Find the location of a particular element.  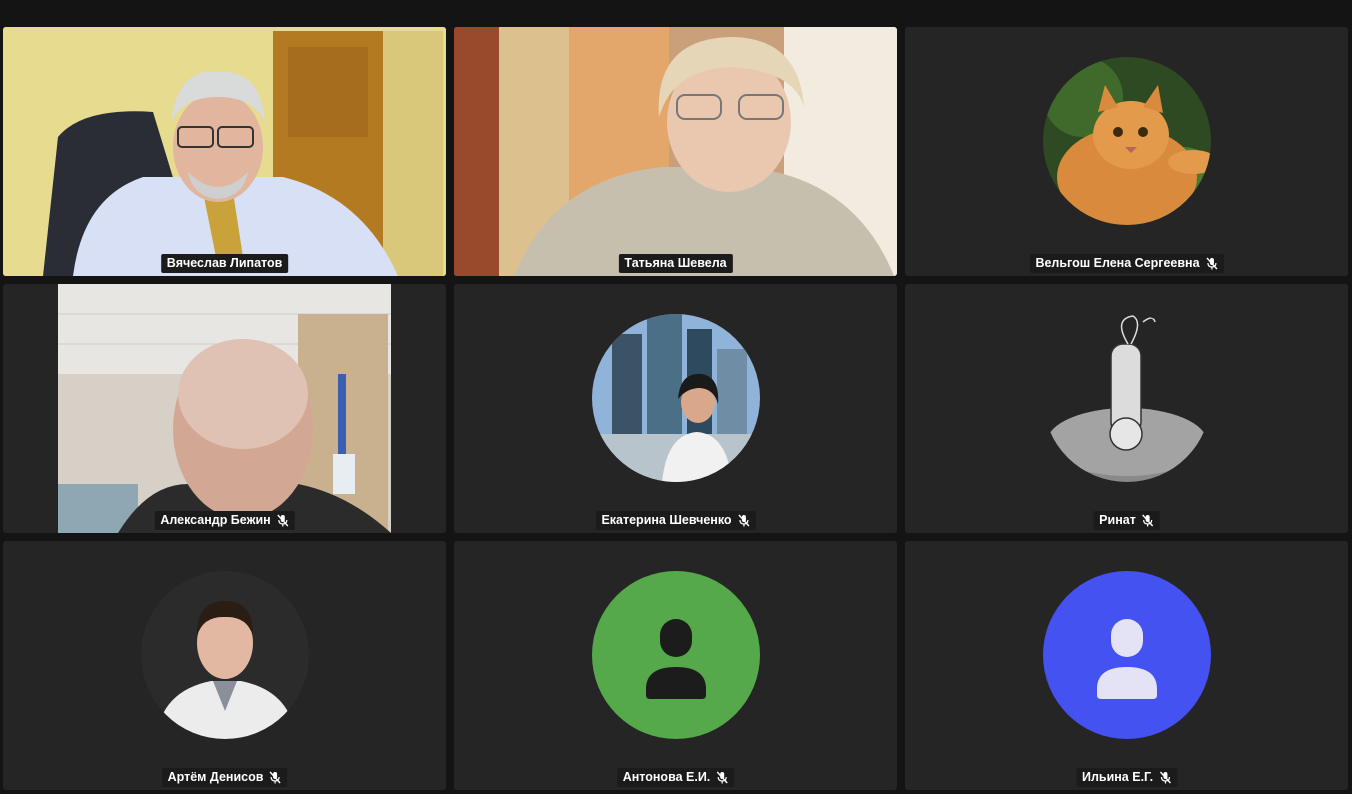

participant-name-tag: Артём Денисов is located at coordinates (224, 777).